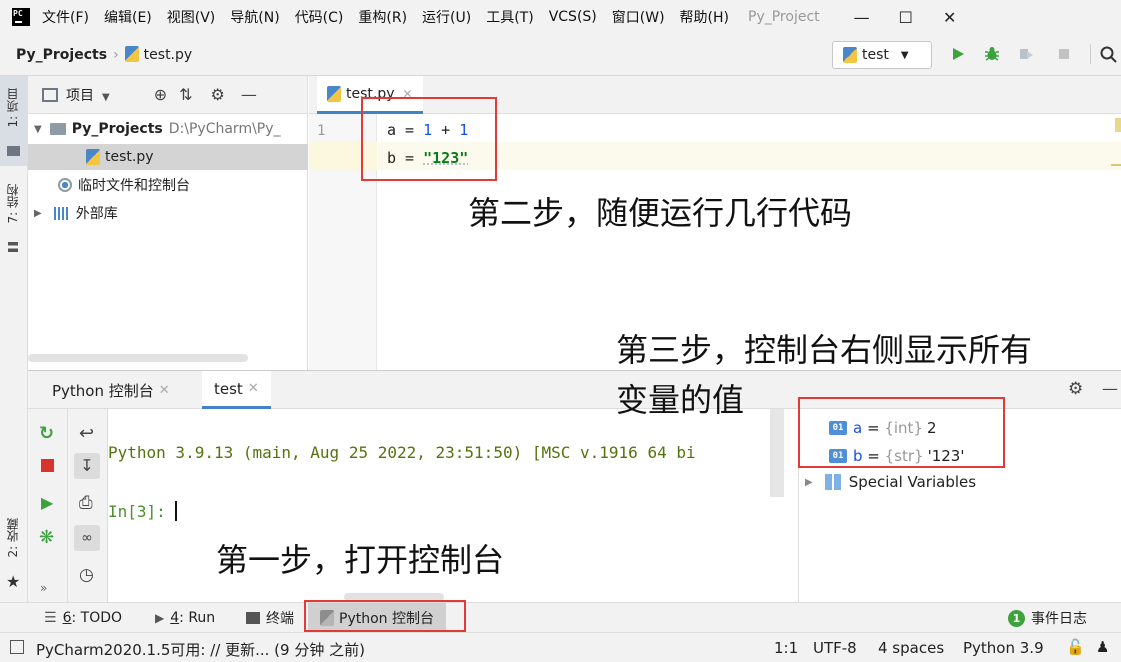 This screenshot has height=662, width=1121. What do you see at coordinates (253, 618) in the screenshot?
I see `terminal-icon` at bounding box center [253, 618].